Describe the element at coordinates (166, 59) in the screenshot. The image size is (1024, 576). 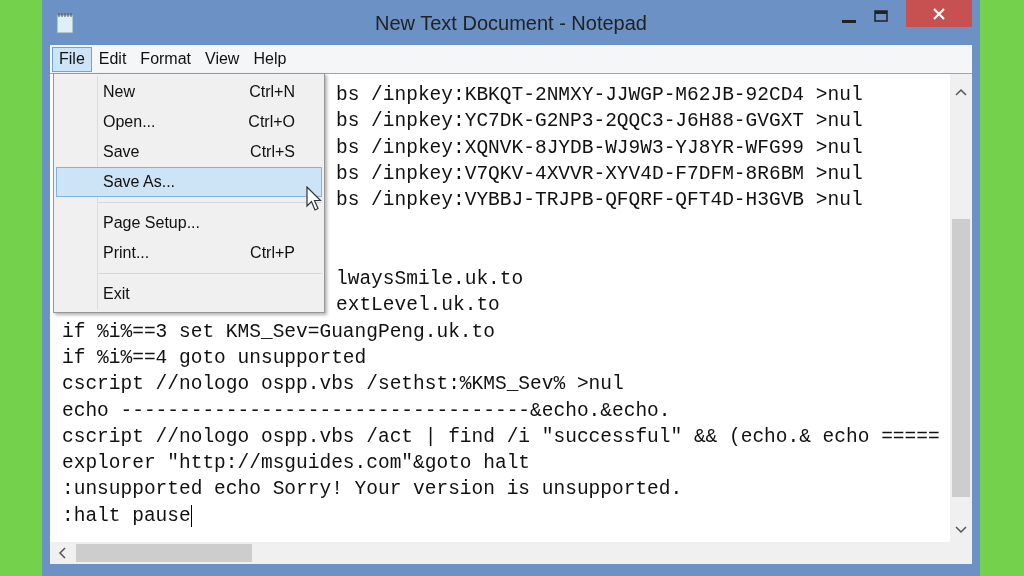
I see `menu-item: Format` at that location.